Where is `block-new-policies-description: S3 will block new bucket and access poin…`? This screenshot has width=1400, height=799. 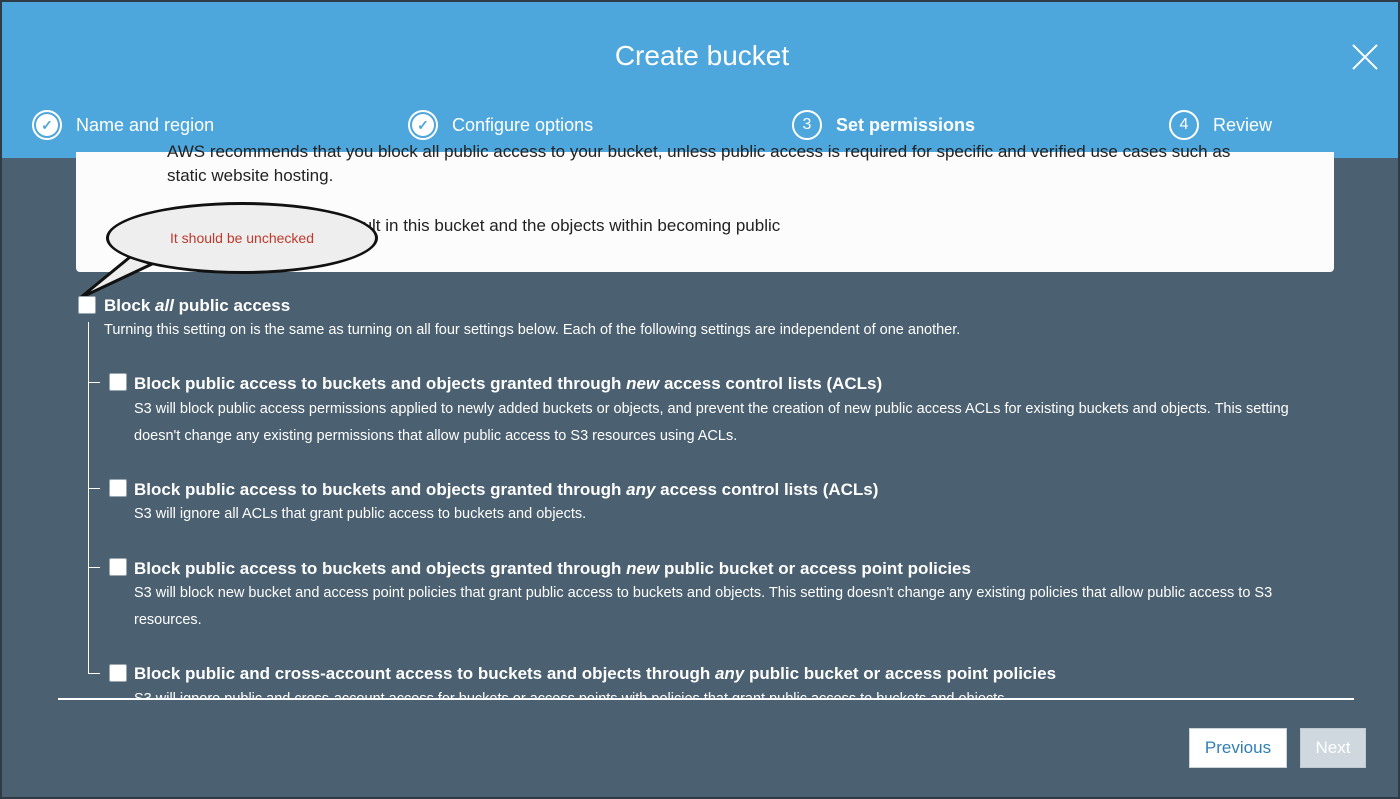 block-new-policies-description: S3 will block new bucket and access poin… is located at coordinates (703, 606).